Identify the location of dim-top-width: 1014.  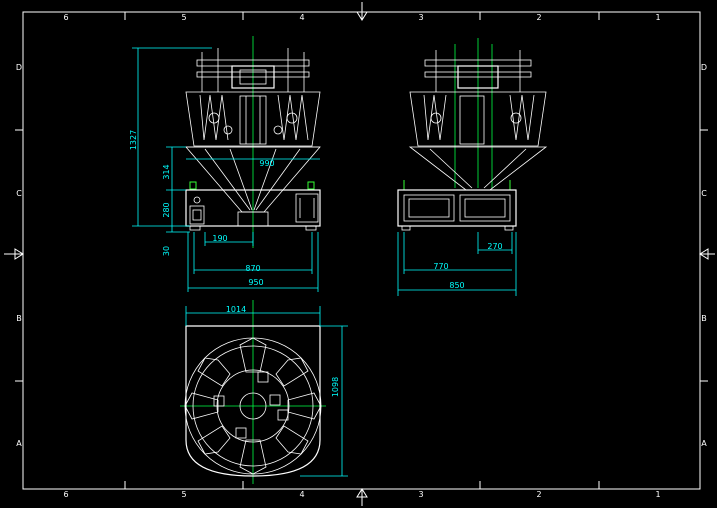
(236, 309).